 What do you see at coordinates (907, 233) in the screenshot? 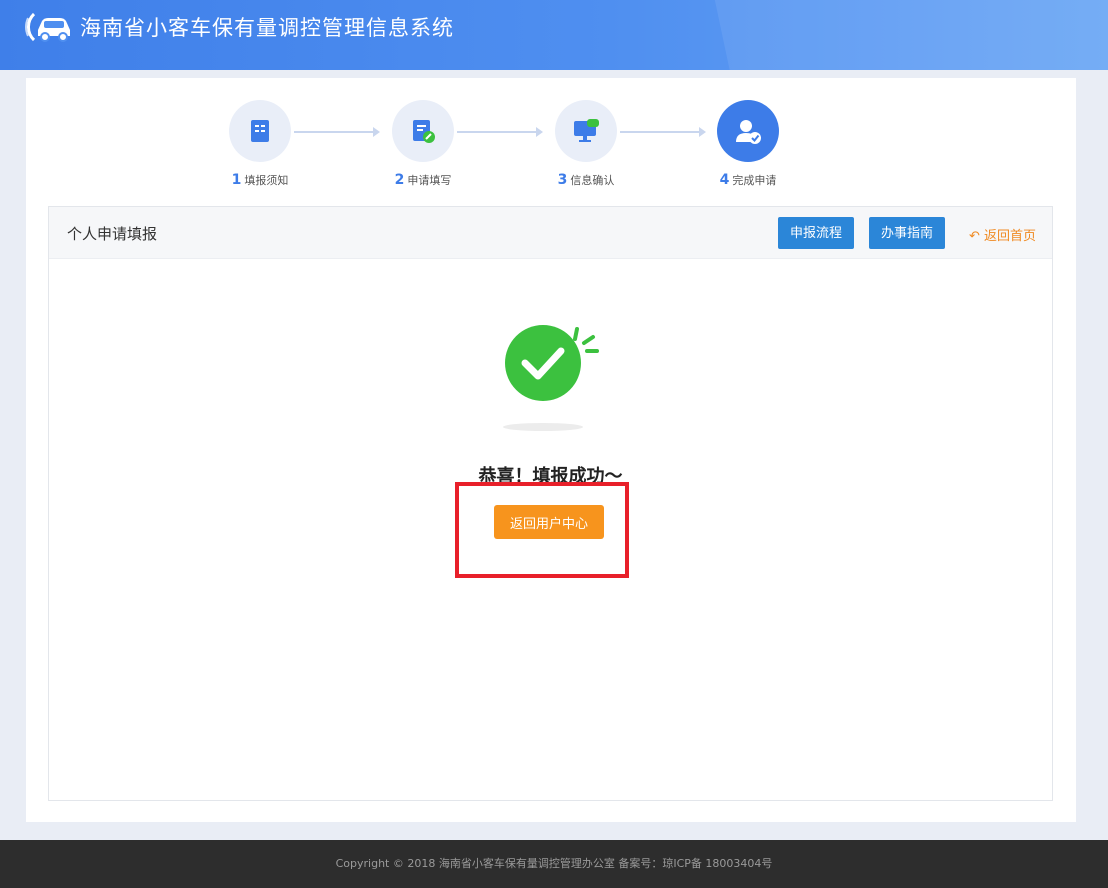
I see `guide-button: 办事指南` at bounding box center [907, 233].